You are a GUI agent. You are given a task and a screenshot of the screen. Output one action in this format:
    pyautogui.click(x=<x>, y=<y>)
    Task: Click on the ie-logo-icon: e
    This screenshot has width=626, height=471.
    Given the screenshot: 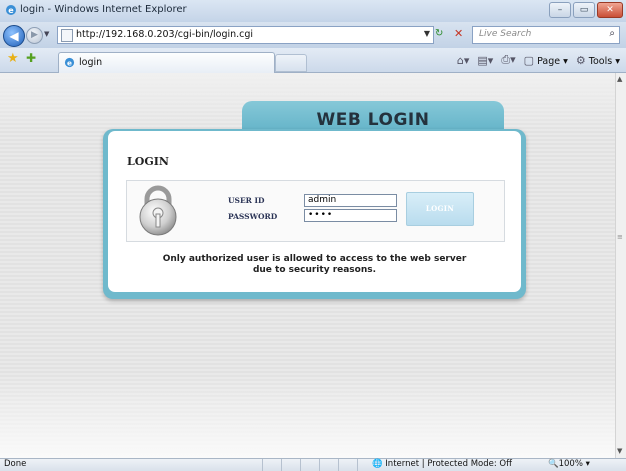 What is the action you would take?
    pyautogui.click(x=11, y=10)
    